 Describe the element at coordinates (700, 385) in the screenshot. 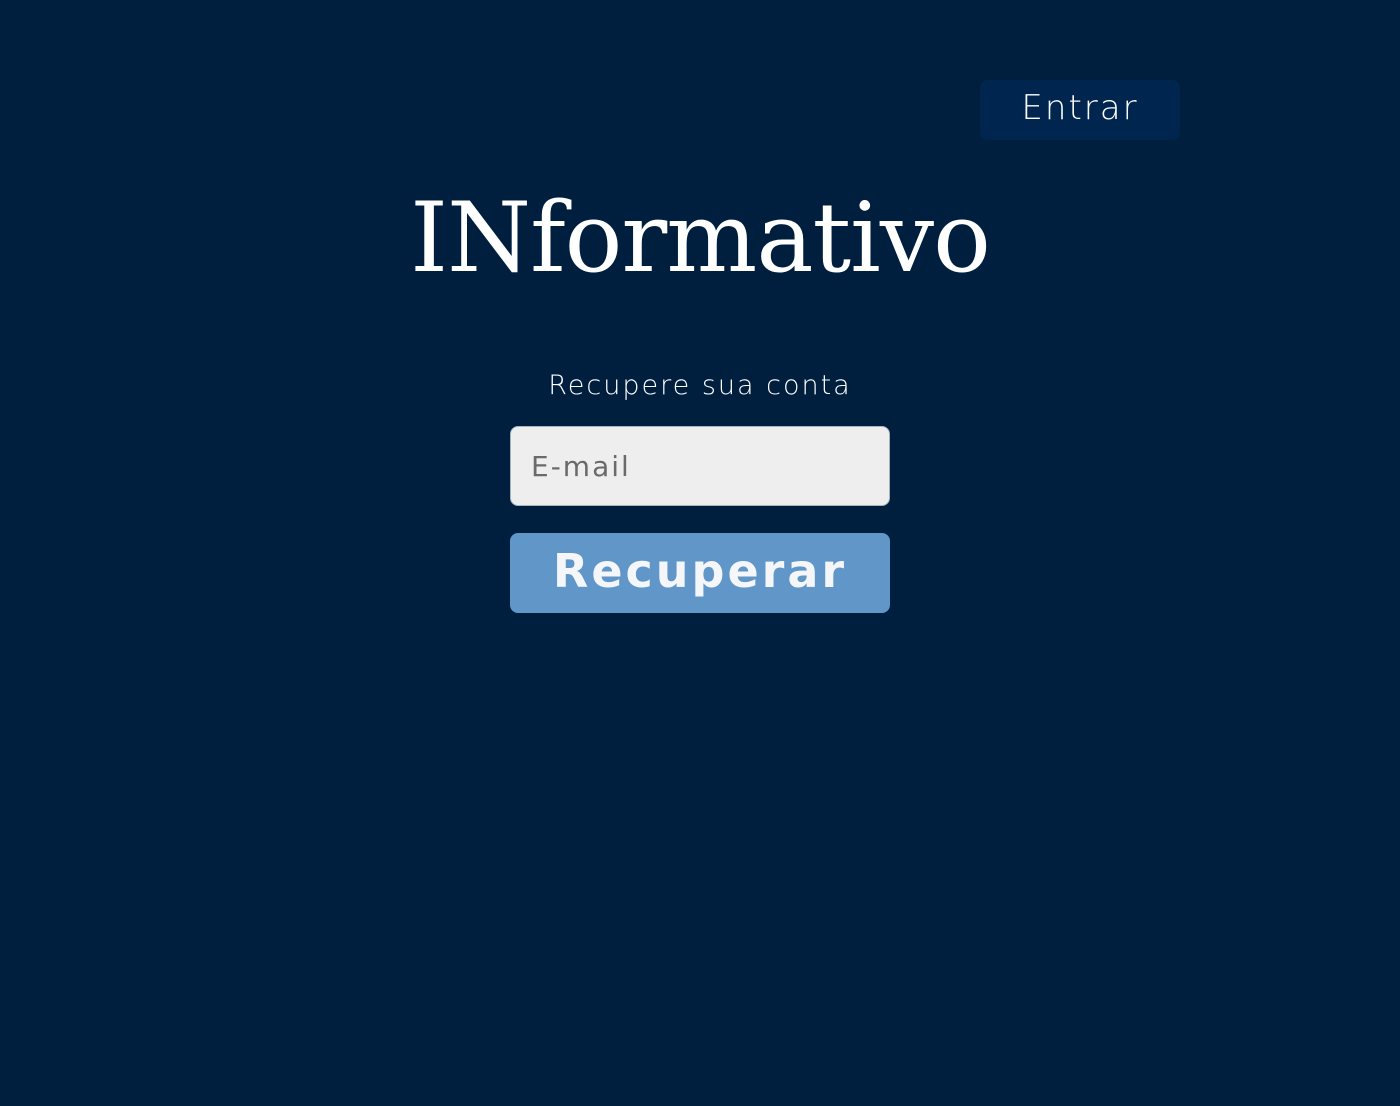

I see `recovery-subtitle: Recupere sua conta` at that location.